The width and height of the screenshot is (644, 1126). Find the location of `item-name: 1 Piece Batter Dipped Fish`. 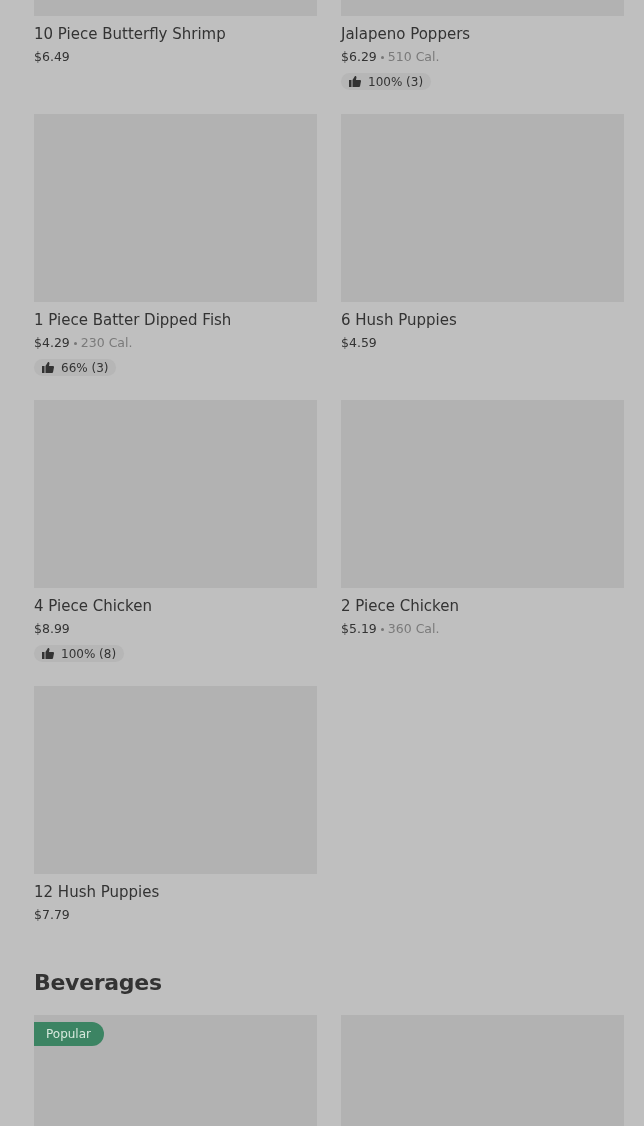

item-name: 1 Piece Batter Dipped Fish is located at coordinates (133, 320).